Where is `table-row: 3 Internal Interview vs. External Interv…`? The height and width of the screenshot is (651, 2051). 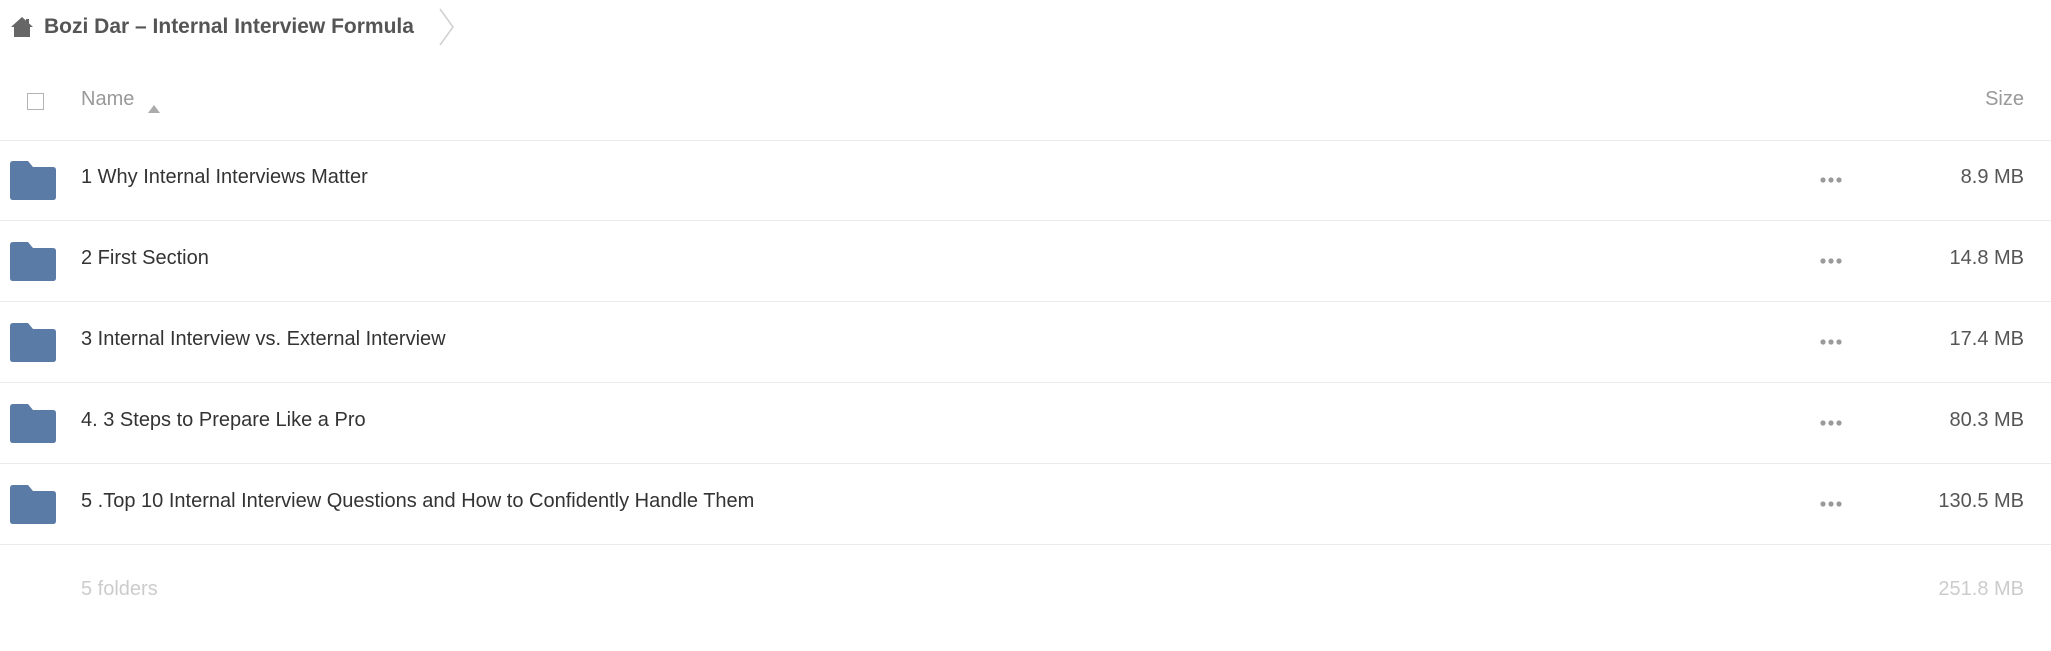 table-row: 3 Internal Interview vs. External Interv… is located at coordinates (1025, 342).